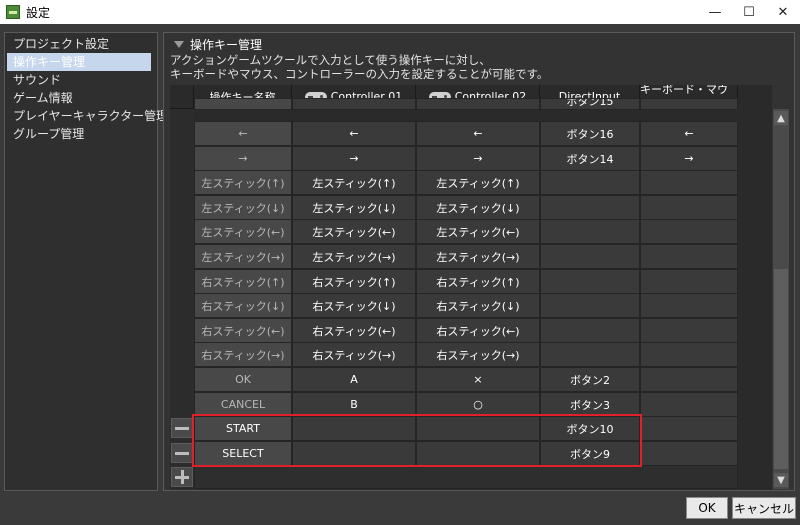  What do you see at coordinates (79, 80) in the screenshot?
I see `sidebar-item: サウンド` at bounding box center [79, 80].